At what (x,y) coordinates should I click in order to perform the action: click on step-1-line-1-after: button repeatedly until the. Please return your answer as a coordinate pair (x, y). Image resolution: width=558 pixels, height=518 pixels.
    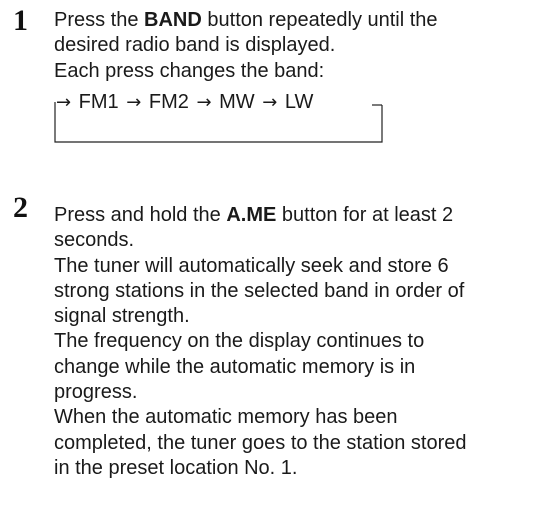
    Looking at the image, I should click on (319, 20).